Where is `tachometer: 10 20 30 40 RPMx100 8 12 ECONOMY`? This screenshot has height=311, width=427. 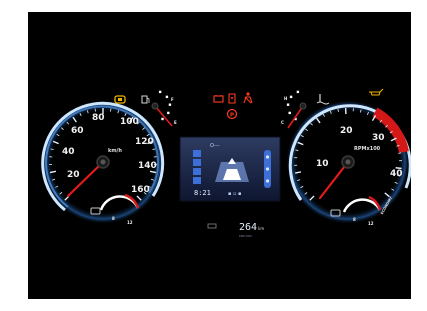
tachometer: 10 20 30 40 RPMx100 8 12 ECONOMY is located at coordinates (348, 163).